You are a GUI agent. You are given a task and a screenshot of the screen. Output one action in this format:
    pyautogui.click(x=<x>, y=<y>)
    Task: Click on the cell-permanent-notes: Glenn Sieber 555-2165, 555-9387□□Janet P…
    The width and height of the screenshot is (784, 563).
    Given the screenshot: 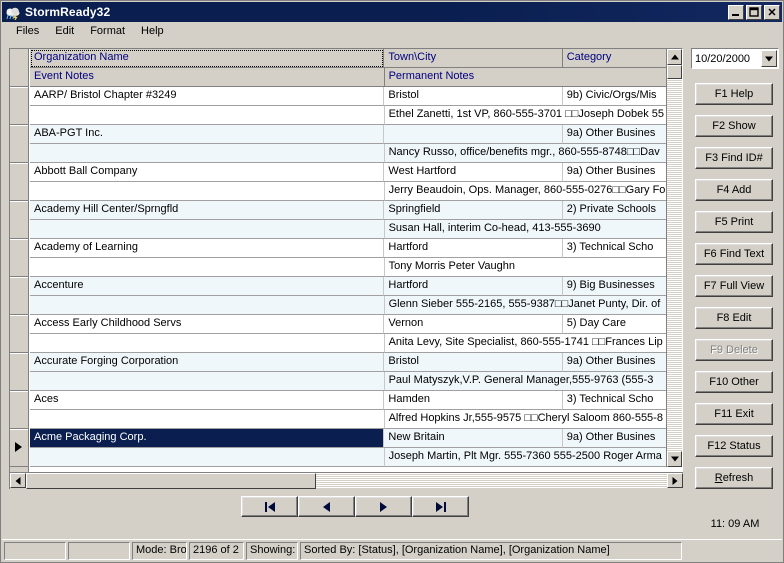 What is the action you would take?
    pyautogui.click(x=525, y=305)
    